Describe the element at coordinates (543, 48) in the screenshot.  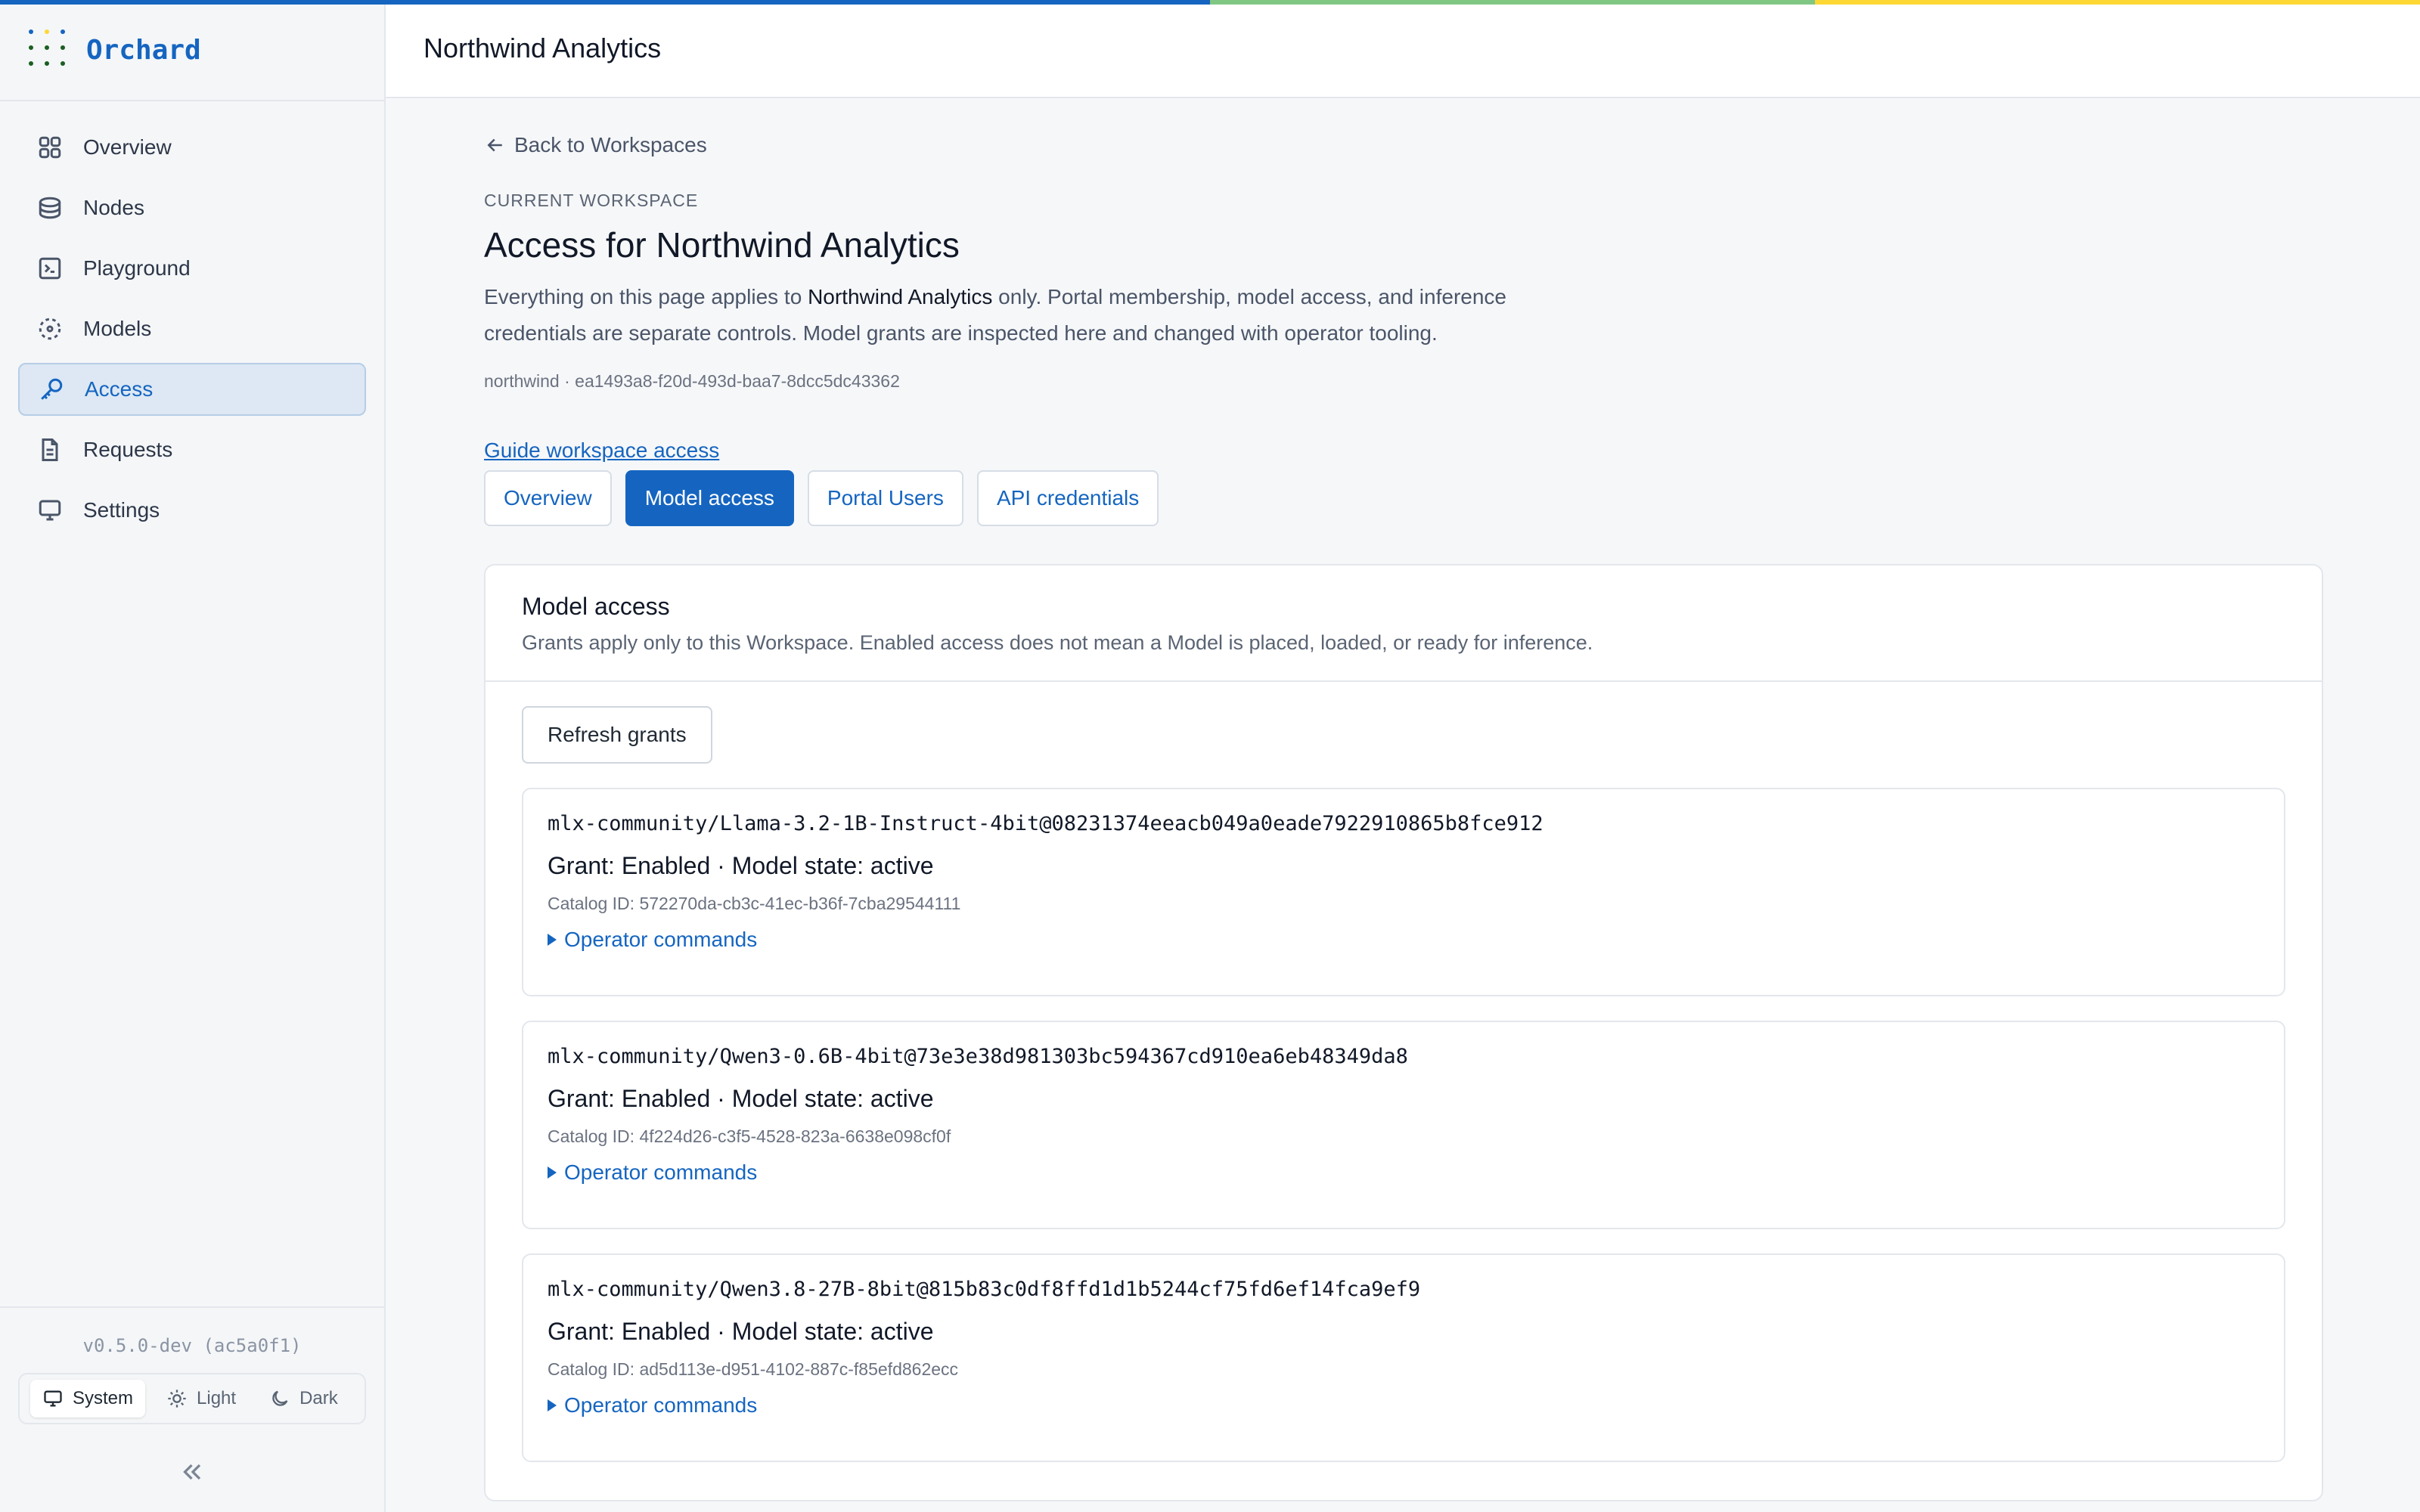
I see `workspace-title: Northwind Analytics` at that location.